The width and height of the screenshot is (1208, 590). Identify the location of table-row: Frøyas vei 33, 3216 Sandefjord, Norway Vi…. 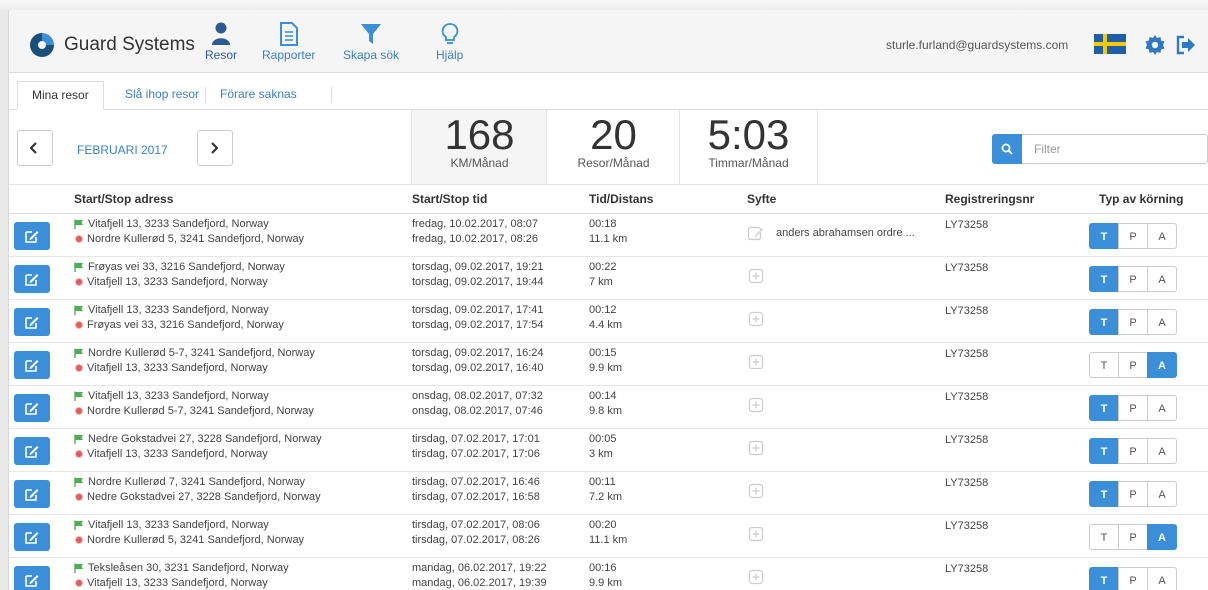
(608, 278).